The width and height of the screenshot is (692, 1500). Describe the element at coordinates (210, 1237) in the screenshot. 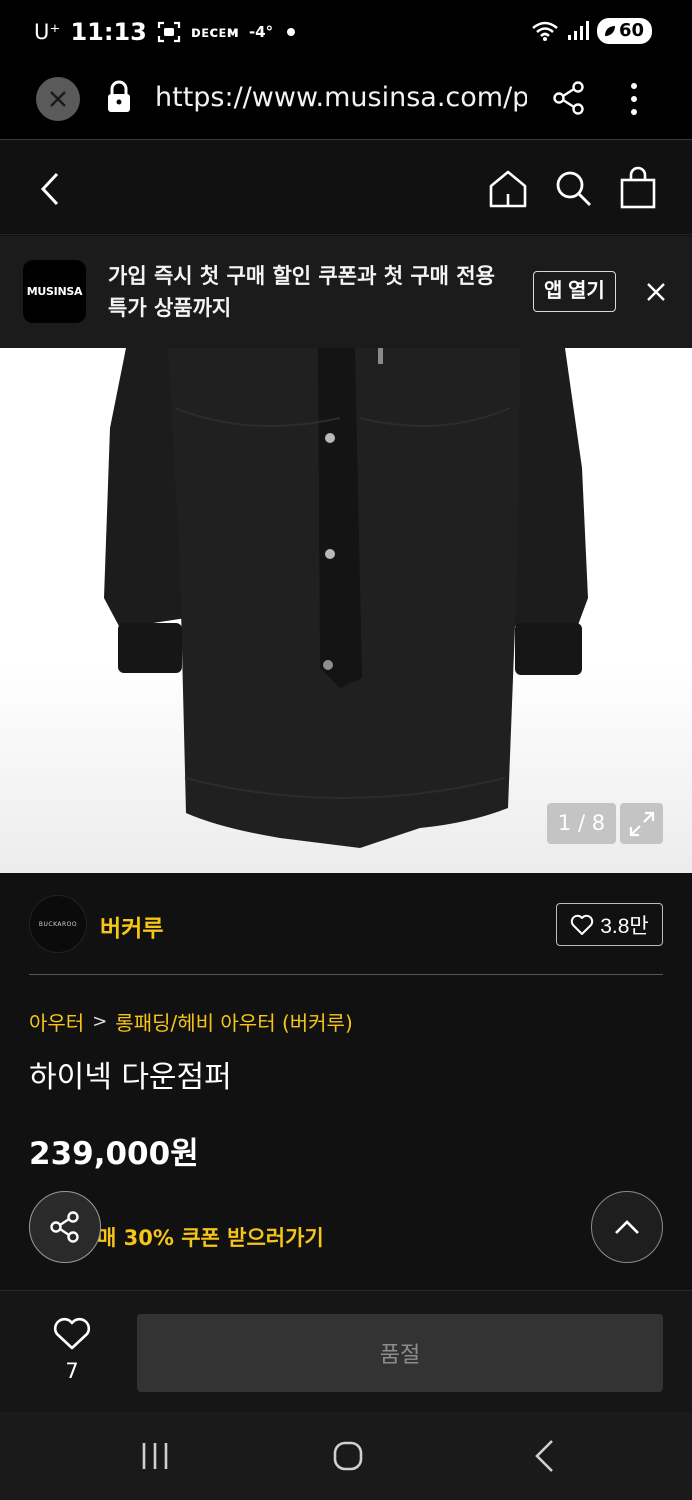

I see `coupon-link: 매 30% 쿠폰 받으러가기` at that location.